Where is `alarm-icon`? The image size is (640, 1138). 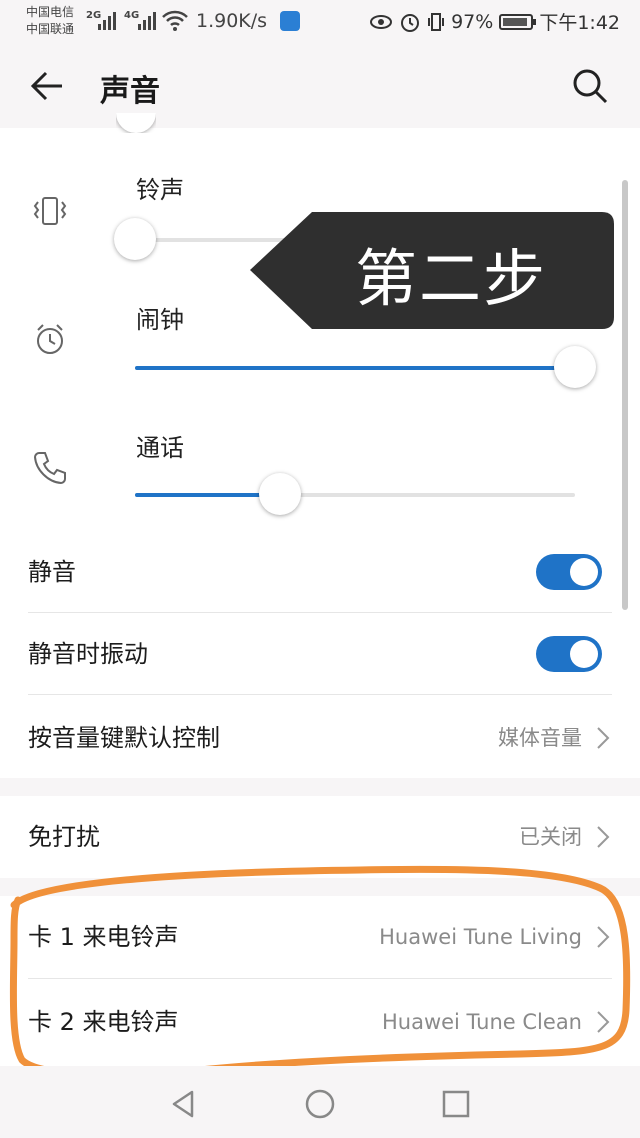
alarm-icon is located at coordinates (50, 339).